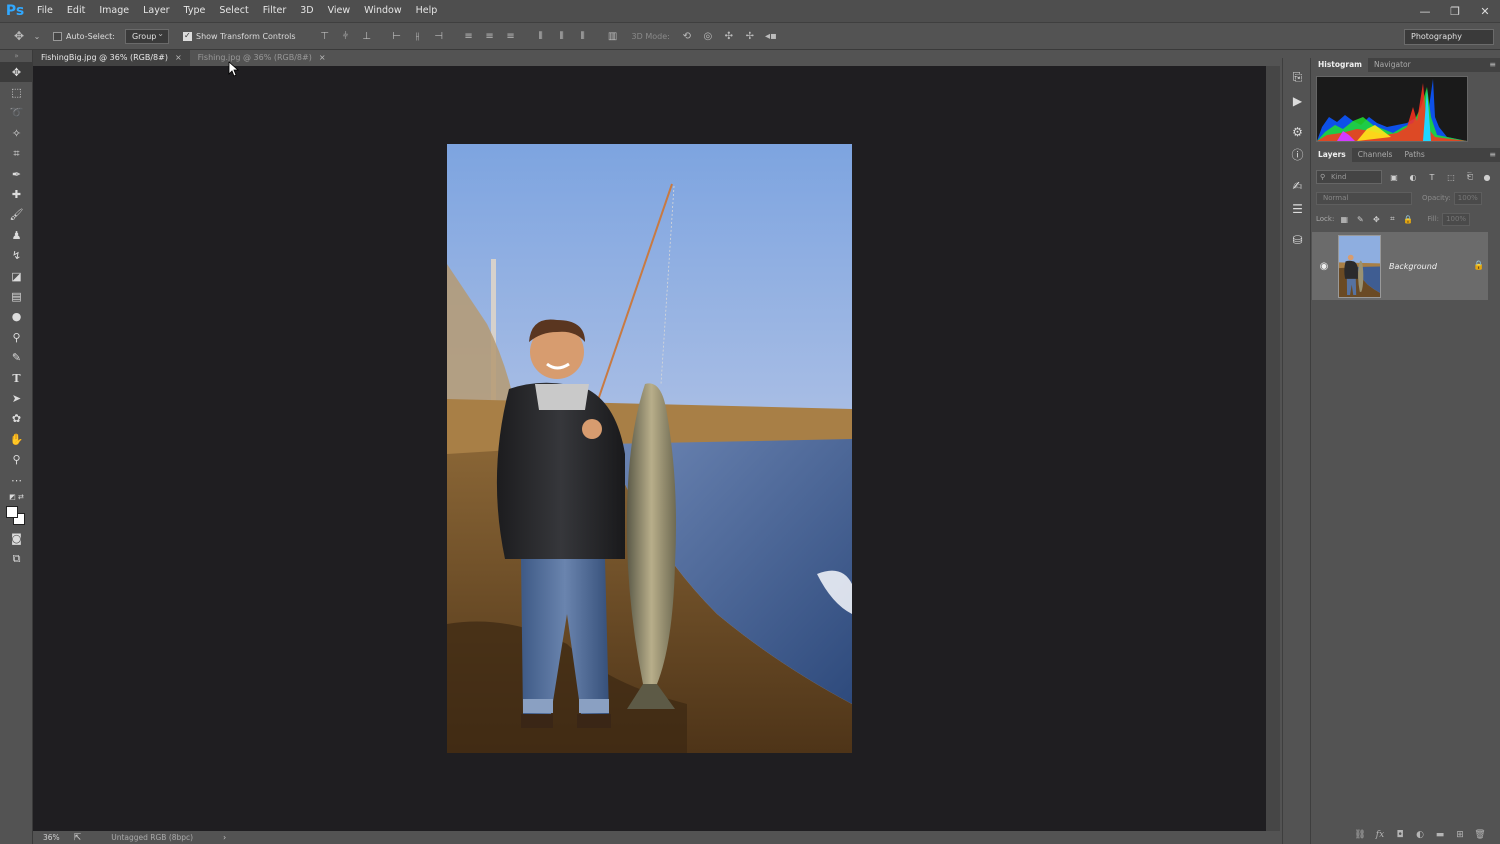  I want to click on 3d-pan-icon: ✣, so click(729, 36).